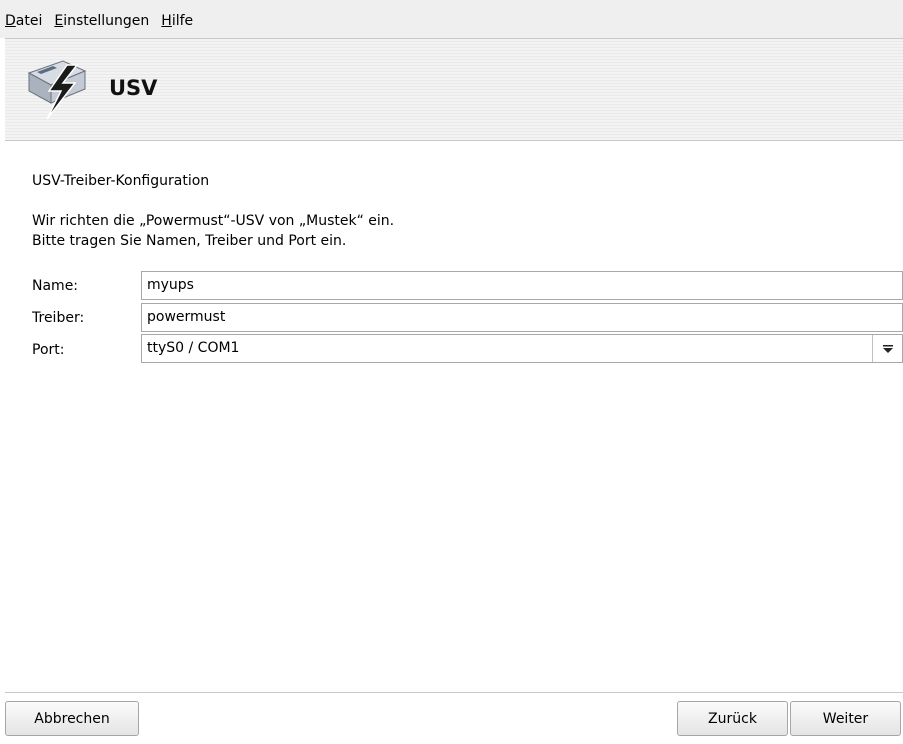 The width and height of the screenshot is (903, 744). Describe the element at coordinates (57, 88) in the screenshot. I see `ups-power-icon` at that location.